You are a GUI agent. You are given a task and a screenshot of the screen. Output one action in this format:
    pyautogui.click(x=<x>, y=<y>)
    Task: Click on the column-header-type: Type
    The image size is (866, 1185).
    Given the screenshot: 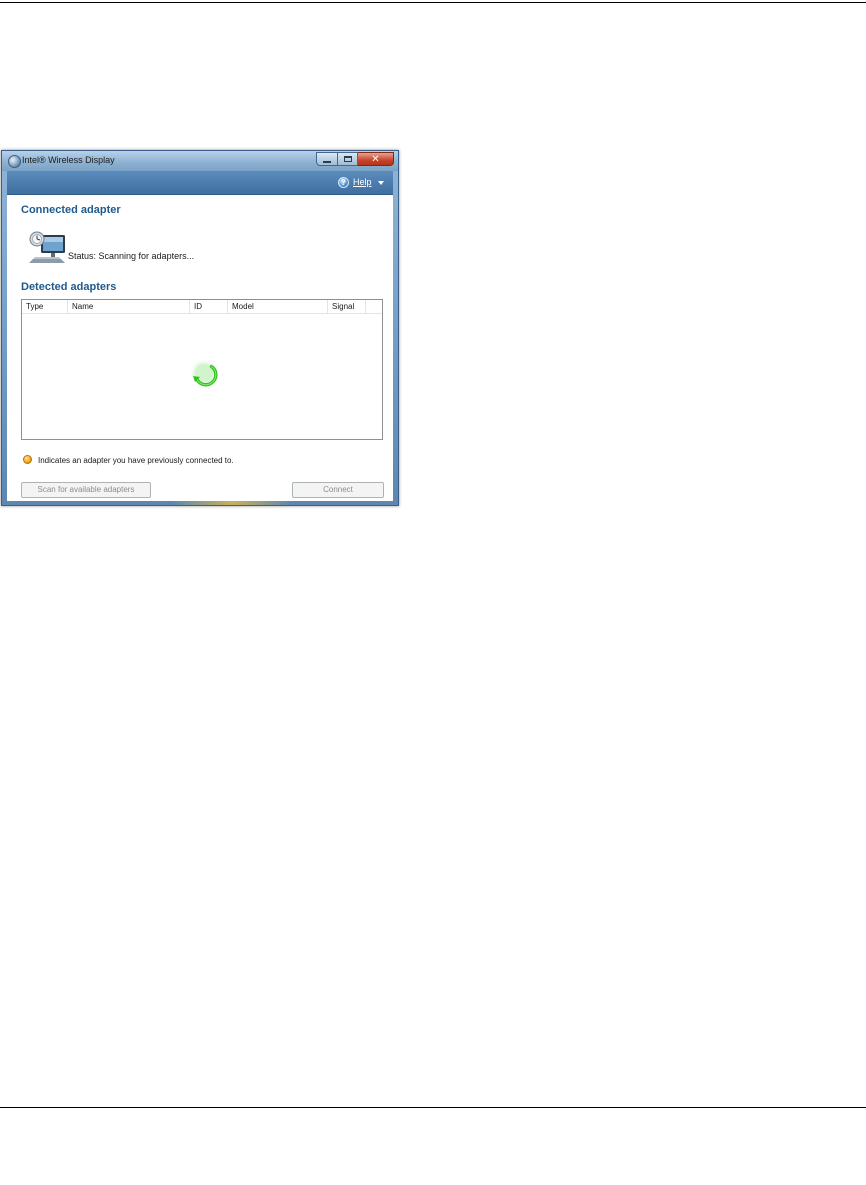 What is the action you would take?
    pyautogui.click(x=45, y=306)
    